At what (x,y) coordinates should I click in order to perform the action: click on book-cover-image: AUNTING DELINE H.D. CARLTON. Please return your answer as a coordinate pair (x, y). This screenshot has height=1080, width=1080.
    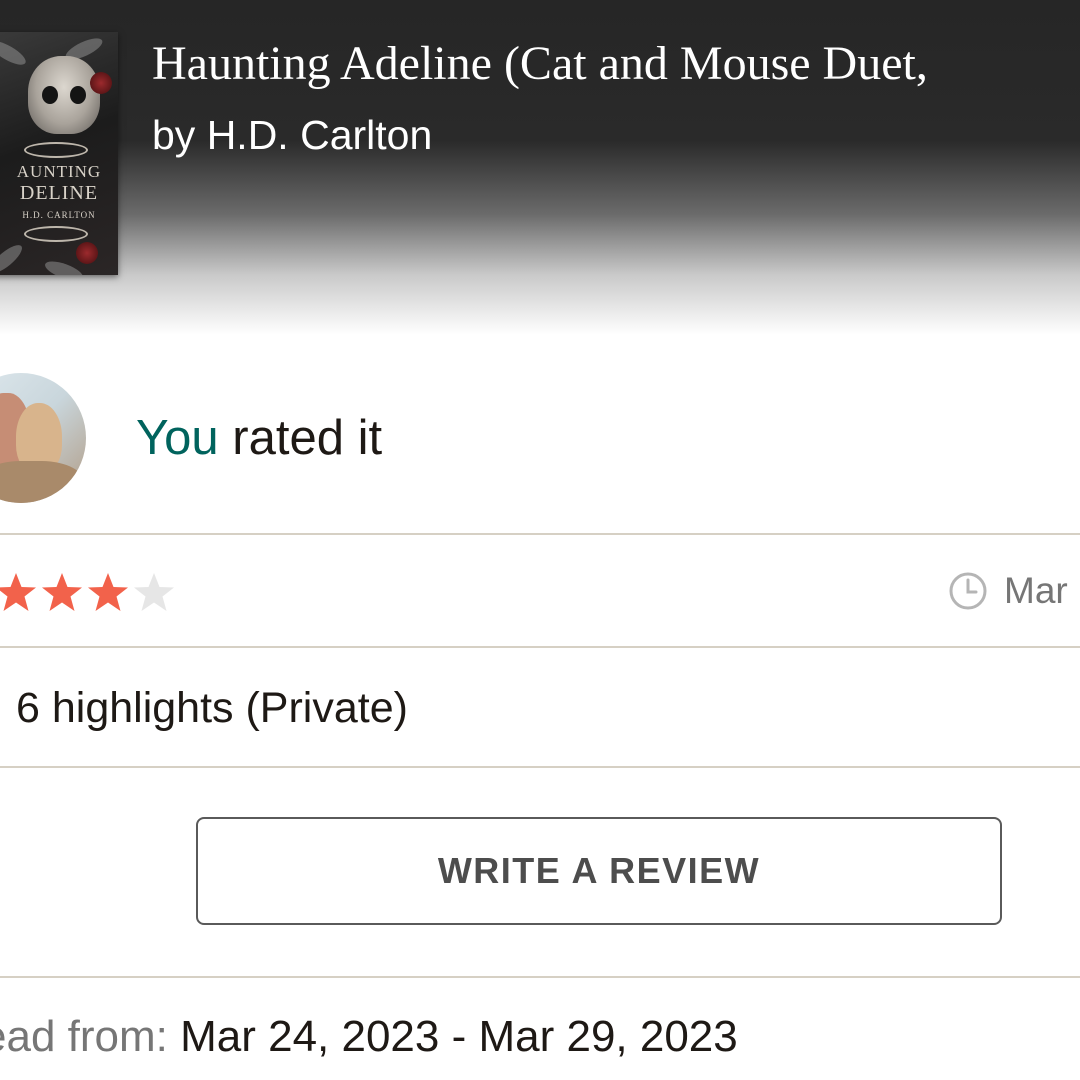
    Looking at the image, I should click on (59, 153).